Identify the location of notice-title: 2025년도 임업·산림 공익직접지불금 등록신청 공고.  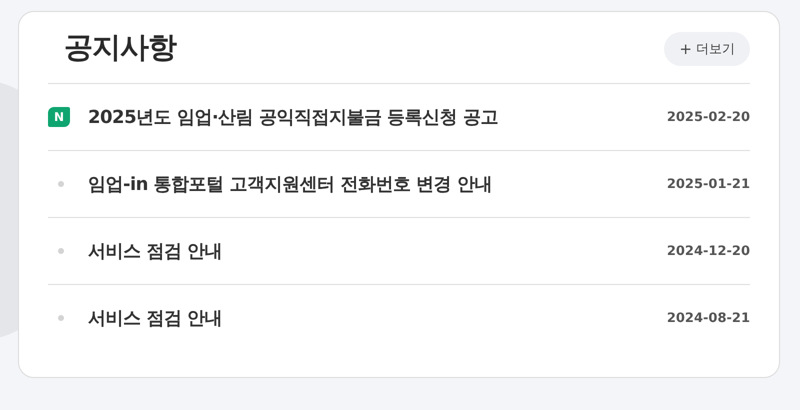
(377, 117).